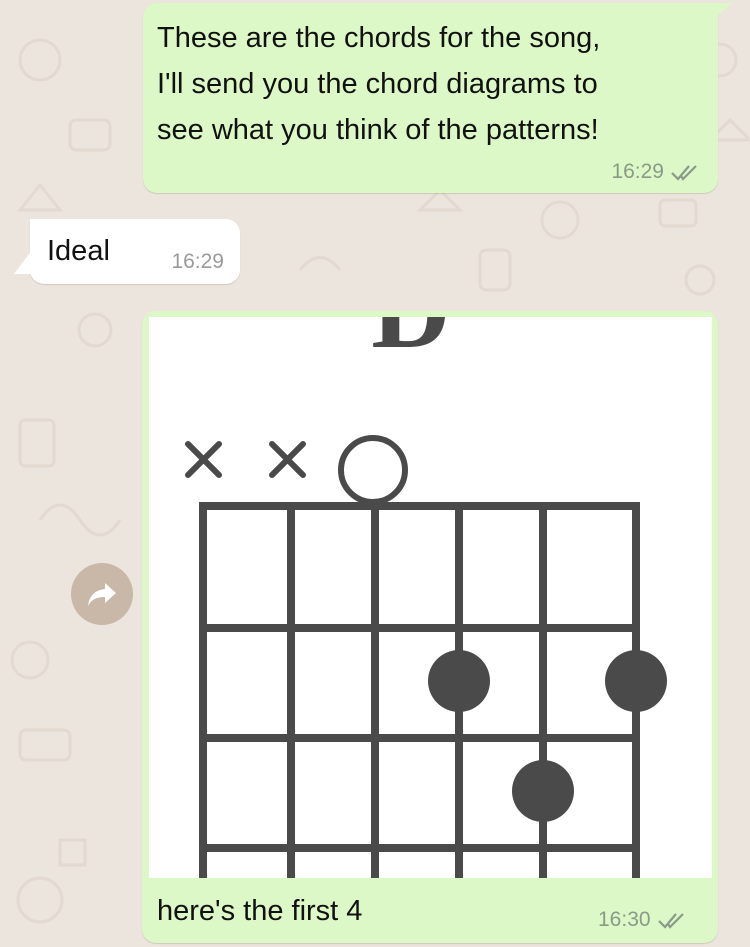 Image resolution: width=750 pixels, height=947 pixels. Describe the element at coordinates (379, 38) in the screenshot. I see `message-line: These are the chords for the song,` at that location.